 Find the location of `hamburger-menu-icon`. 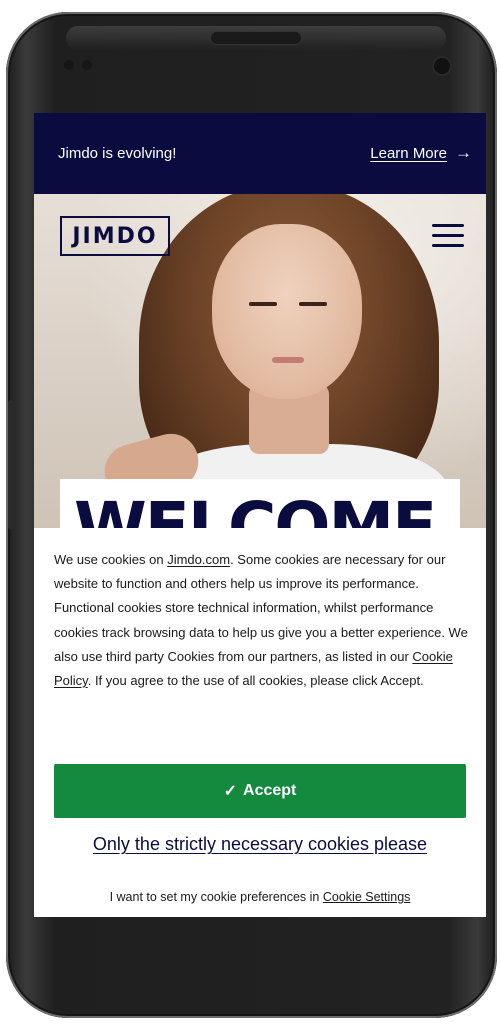

hamburger-menu-icon is located at coordinates (448, 236).